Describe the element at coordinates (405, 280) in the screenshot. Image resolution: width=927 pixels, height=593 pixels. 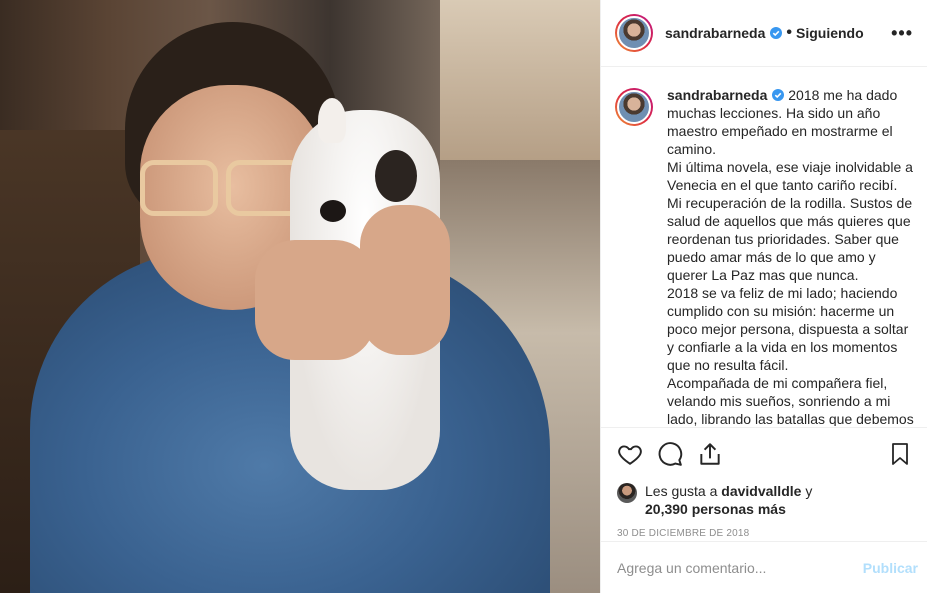
I see `photo-hand-right` at that location.